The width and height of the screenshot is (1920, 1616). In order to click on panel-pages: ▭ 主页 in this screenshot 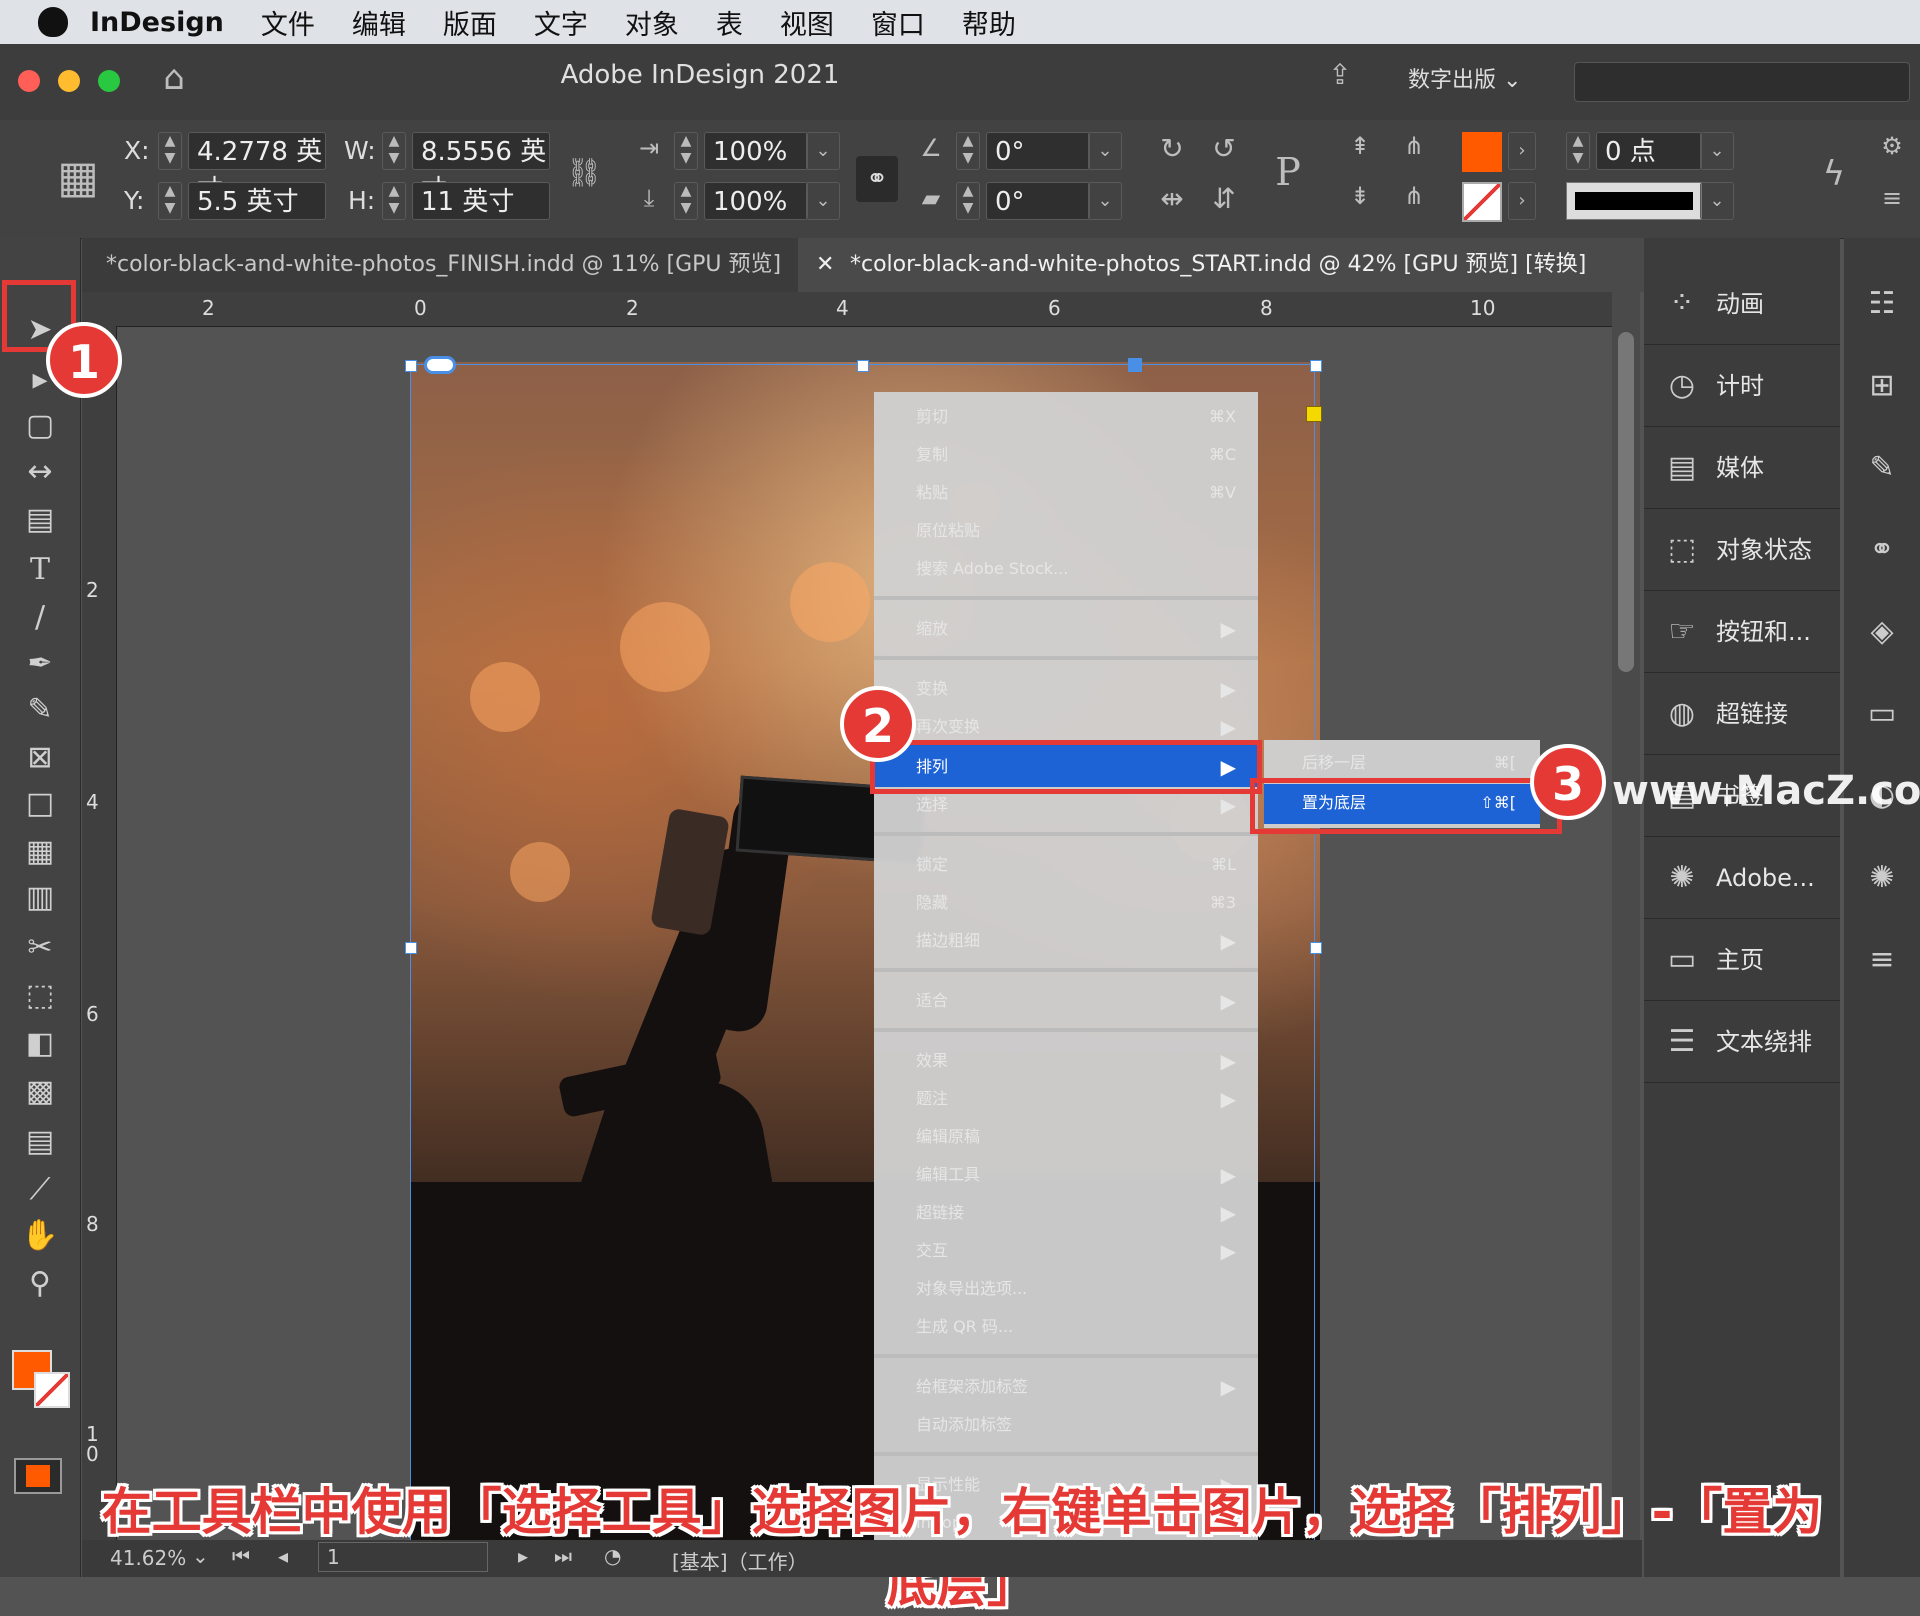, I will do `click(1742, 960)`.